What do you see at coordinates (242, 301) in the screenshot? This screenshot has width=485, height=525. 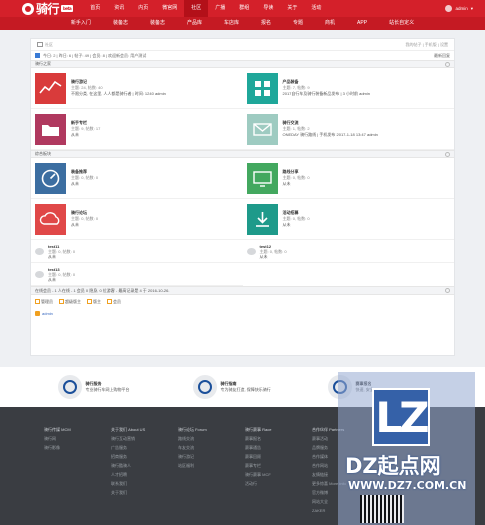 I see `group-legend: 管理员 超级版主 版主 会员` at bounding box center [242, 301].